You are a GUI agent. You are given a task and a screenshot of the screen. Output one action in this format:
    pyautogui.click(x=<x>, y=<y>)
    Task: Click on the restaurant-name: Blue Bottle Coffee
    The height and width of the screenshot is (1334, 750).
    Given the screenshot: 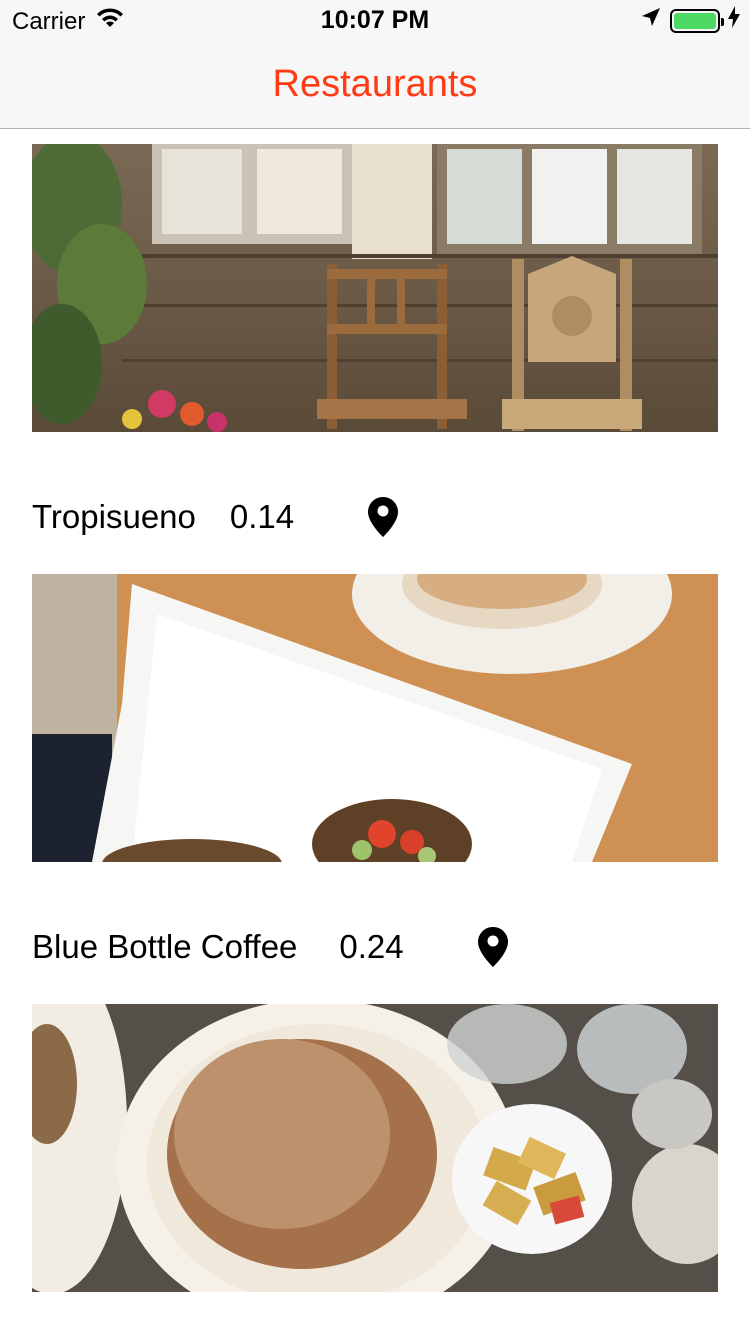 What is the action you would take?
    pyautogui.click(x=165, y=946)
    